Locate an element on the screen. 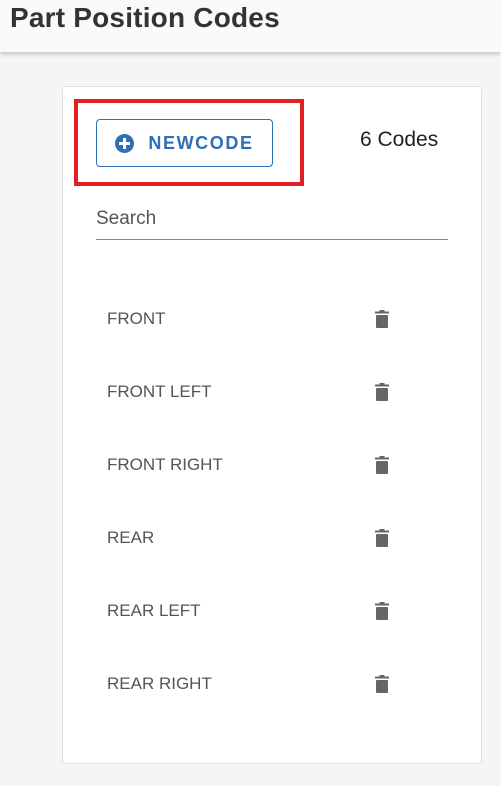 The image size is (501, 786). code-row: FRONT LEFT is located at coordinates (272, 392).